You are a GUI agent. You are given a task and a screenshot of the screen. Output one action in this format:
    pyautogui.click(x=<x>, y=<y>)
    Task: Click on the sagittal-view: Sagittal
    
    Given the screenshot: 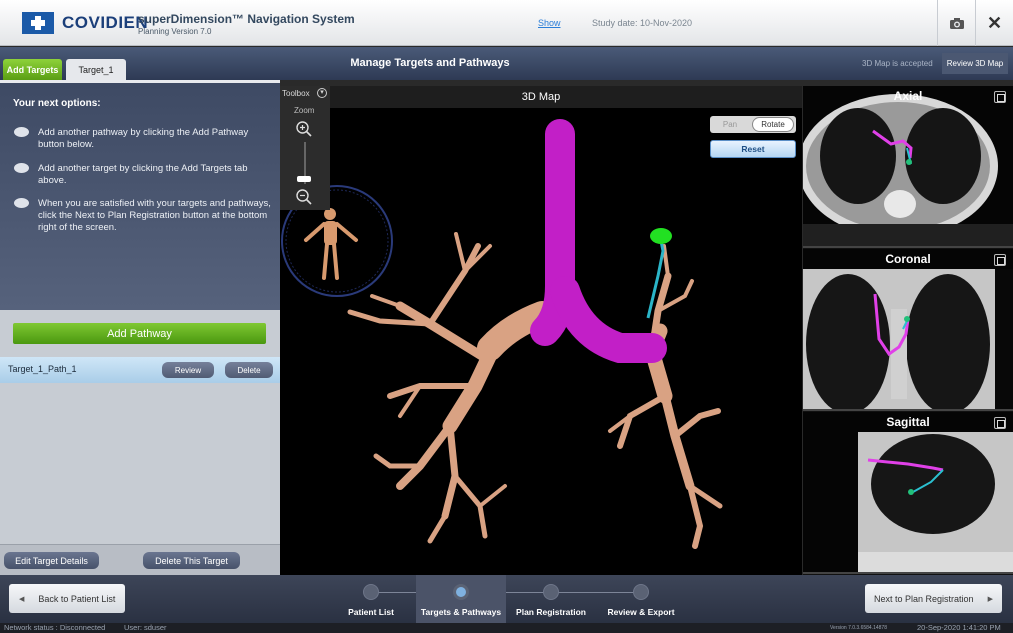 What is the action you would take?
    pyautogui.click(x=908, y=493)
    